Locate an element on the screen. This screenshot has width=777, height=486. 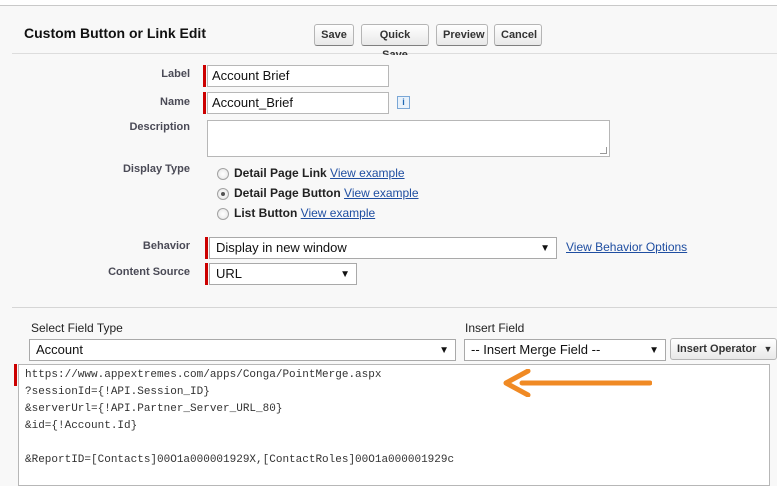
detail-page-button-radio is located at coordinates (223, 194).